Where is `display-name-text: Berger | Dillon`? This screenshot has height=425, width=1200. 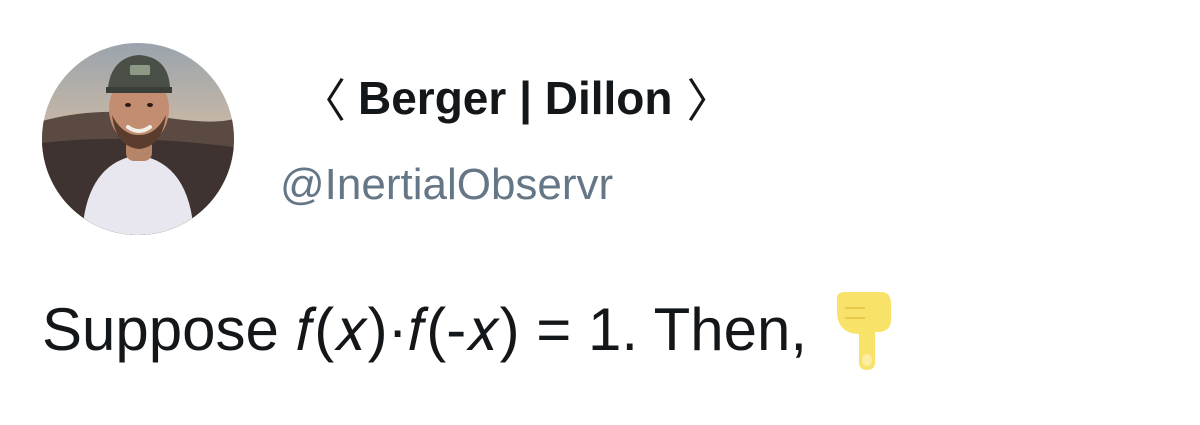
display-name-text: Berger | Dillon is located at coordinates (515, 98).